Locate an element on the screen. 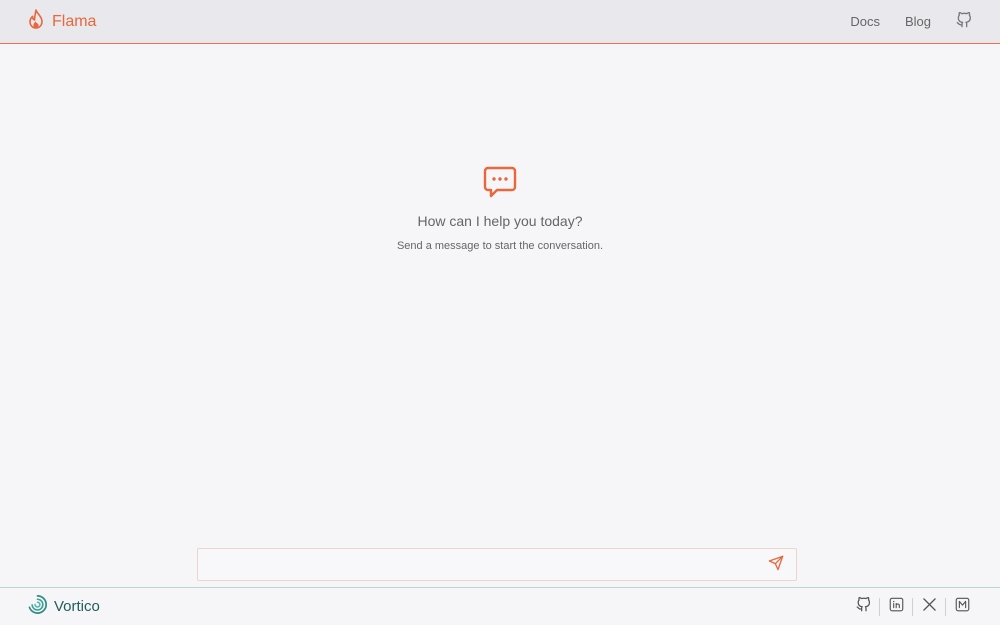 This screenshot has height=625, width=1000. medium-icon is located at coordinates (962, 607).